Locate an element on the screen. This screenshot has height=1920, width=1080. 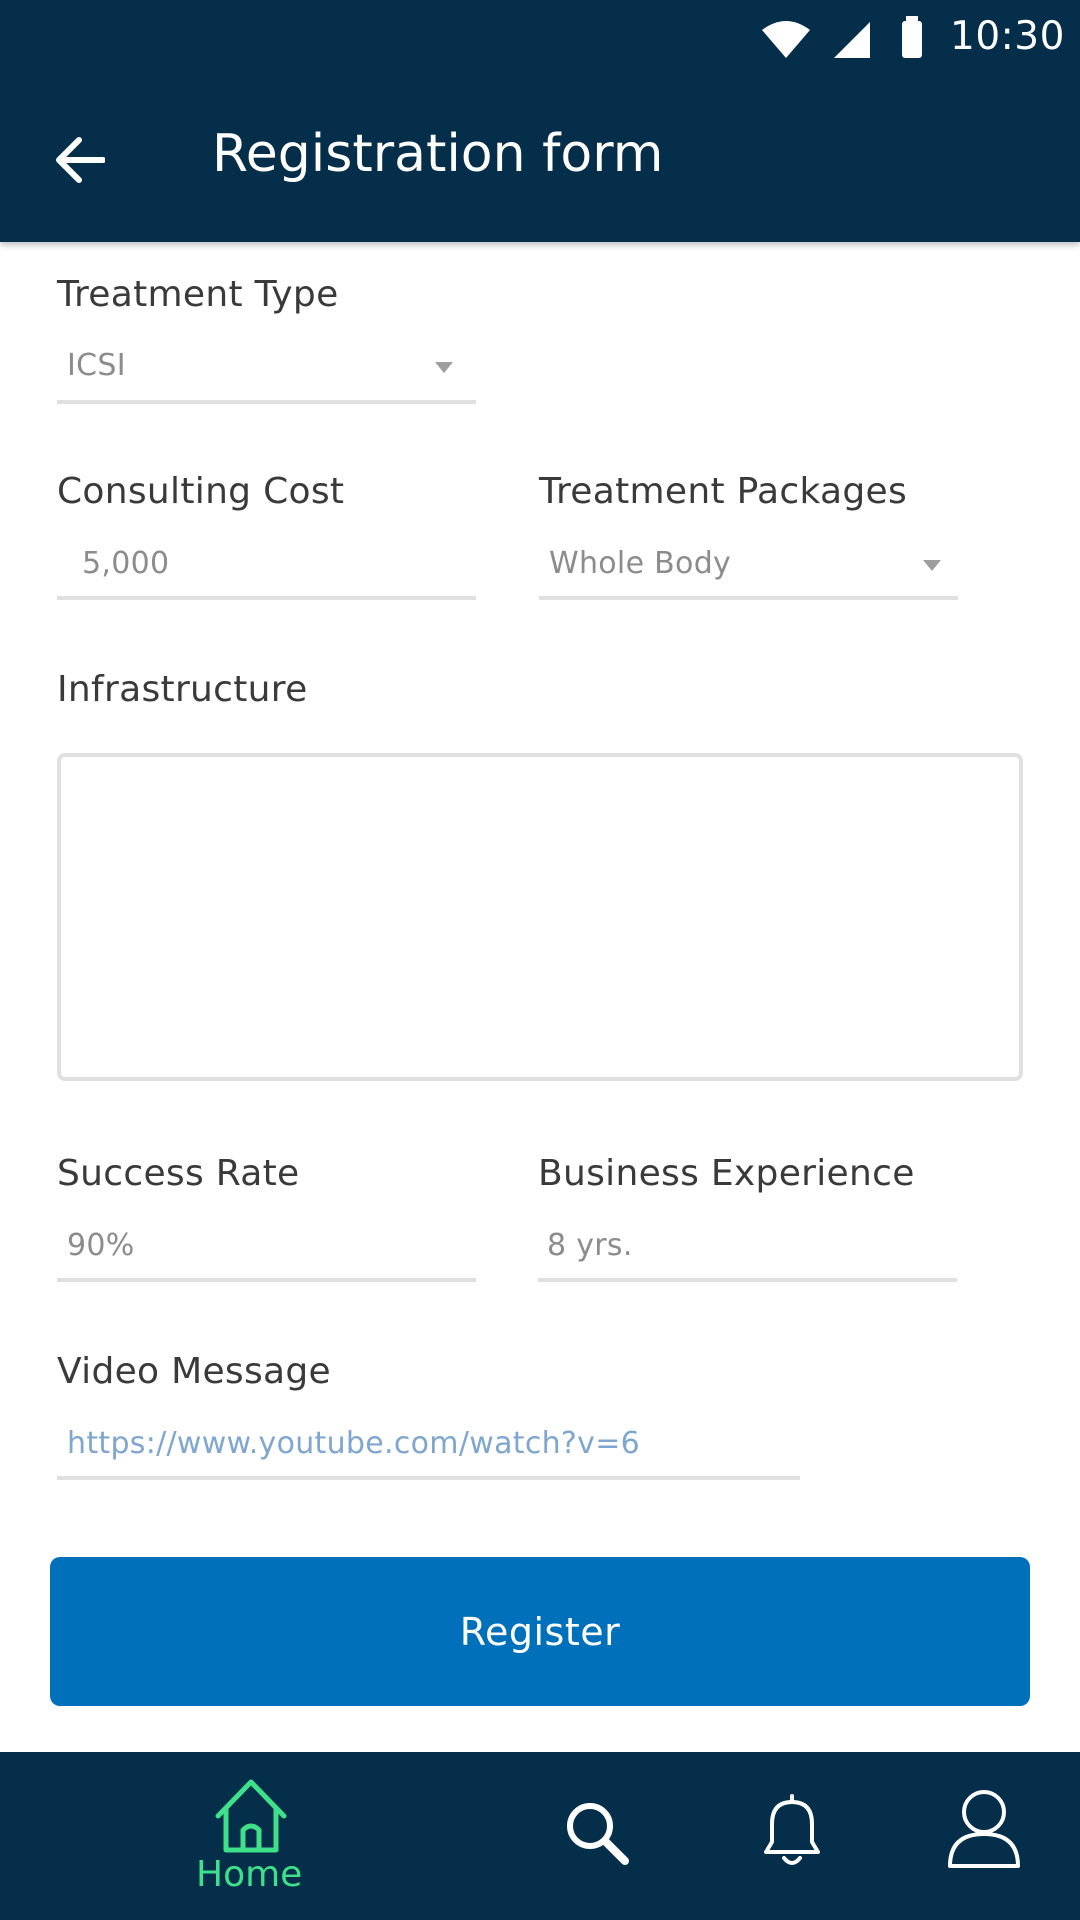
treatment-packages-dropdown: Whole Body is located at coordinates (748, 571).